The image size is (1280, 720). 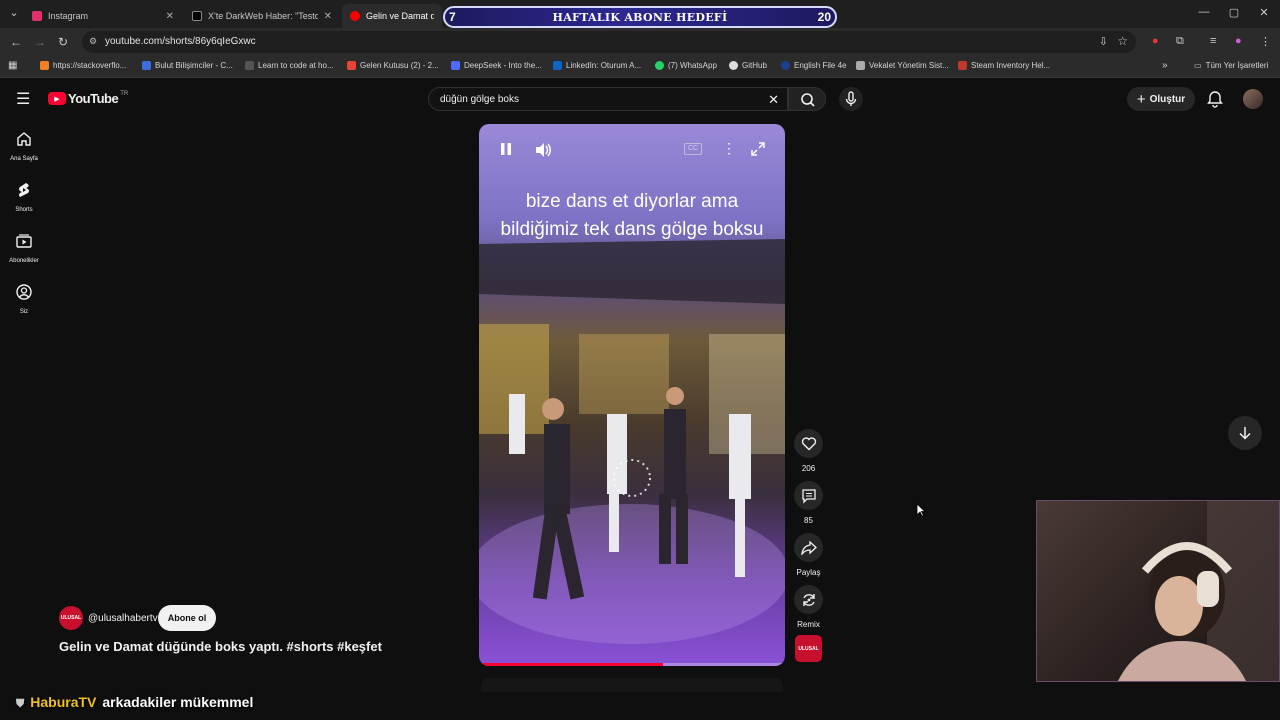 I want to click on extension-icon: ●, so click(x=1155, y=41).